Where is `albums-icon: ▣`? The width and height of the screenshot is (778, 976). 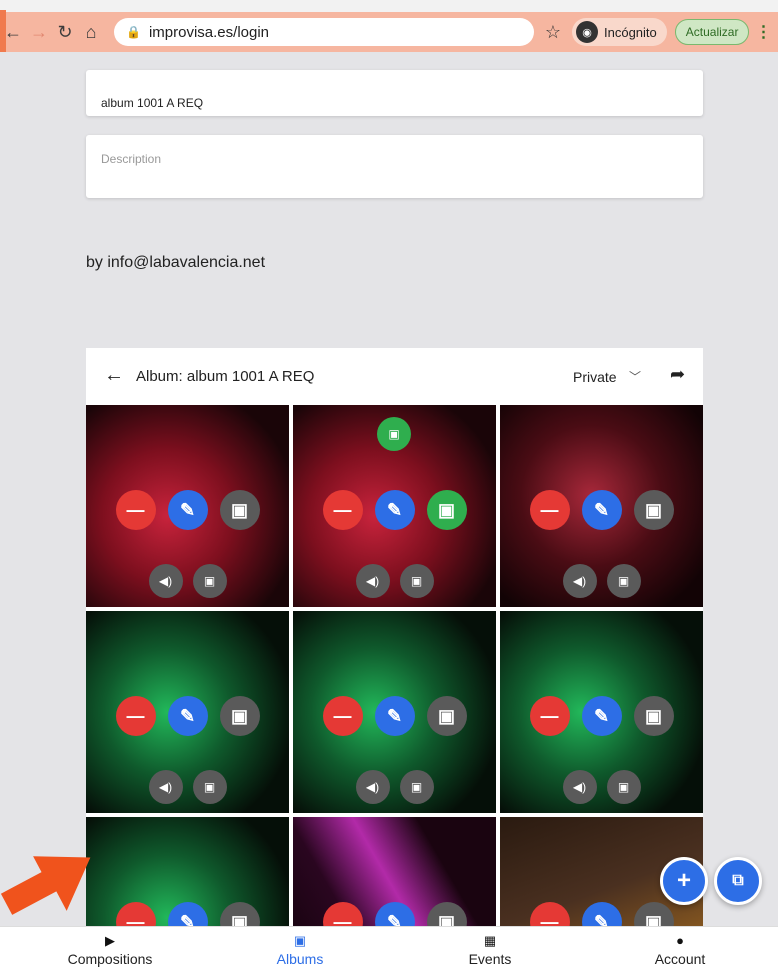 albums-icon: ▣ is located at coordinates (300, 940).